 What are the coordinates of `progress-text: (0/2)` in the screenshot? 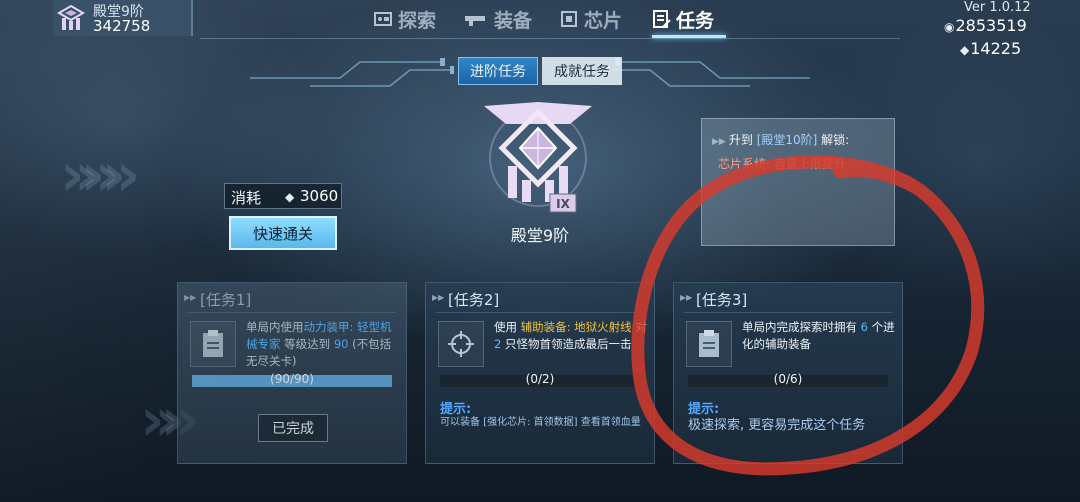 It's located at (540, 379).